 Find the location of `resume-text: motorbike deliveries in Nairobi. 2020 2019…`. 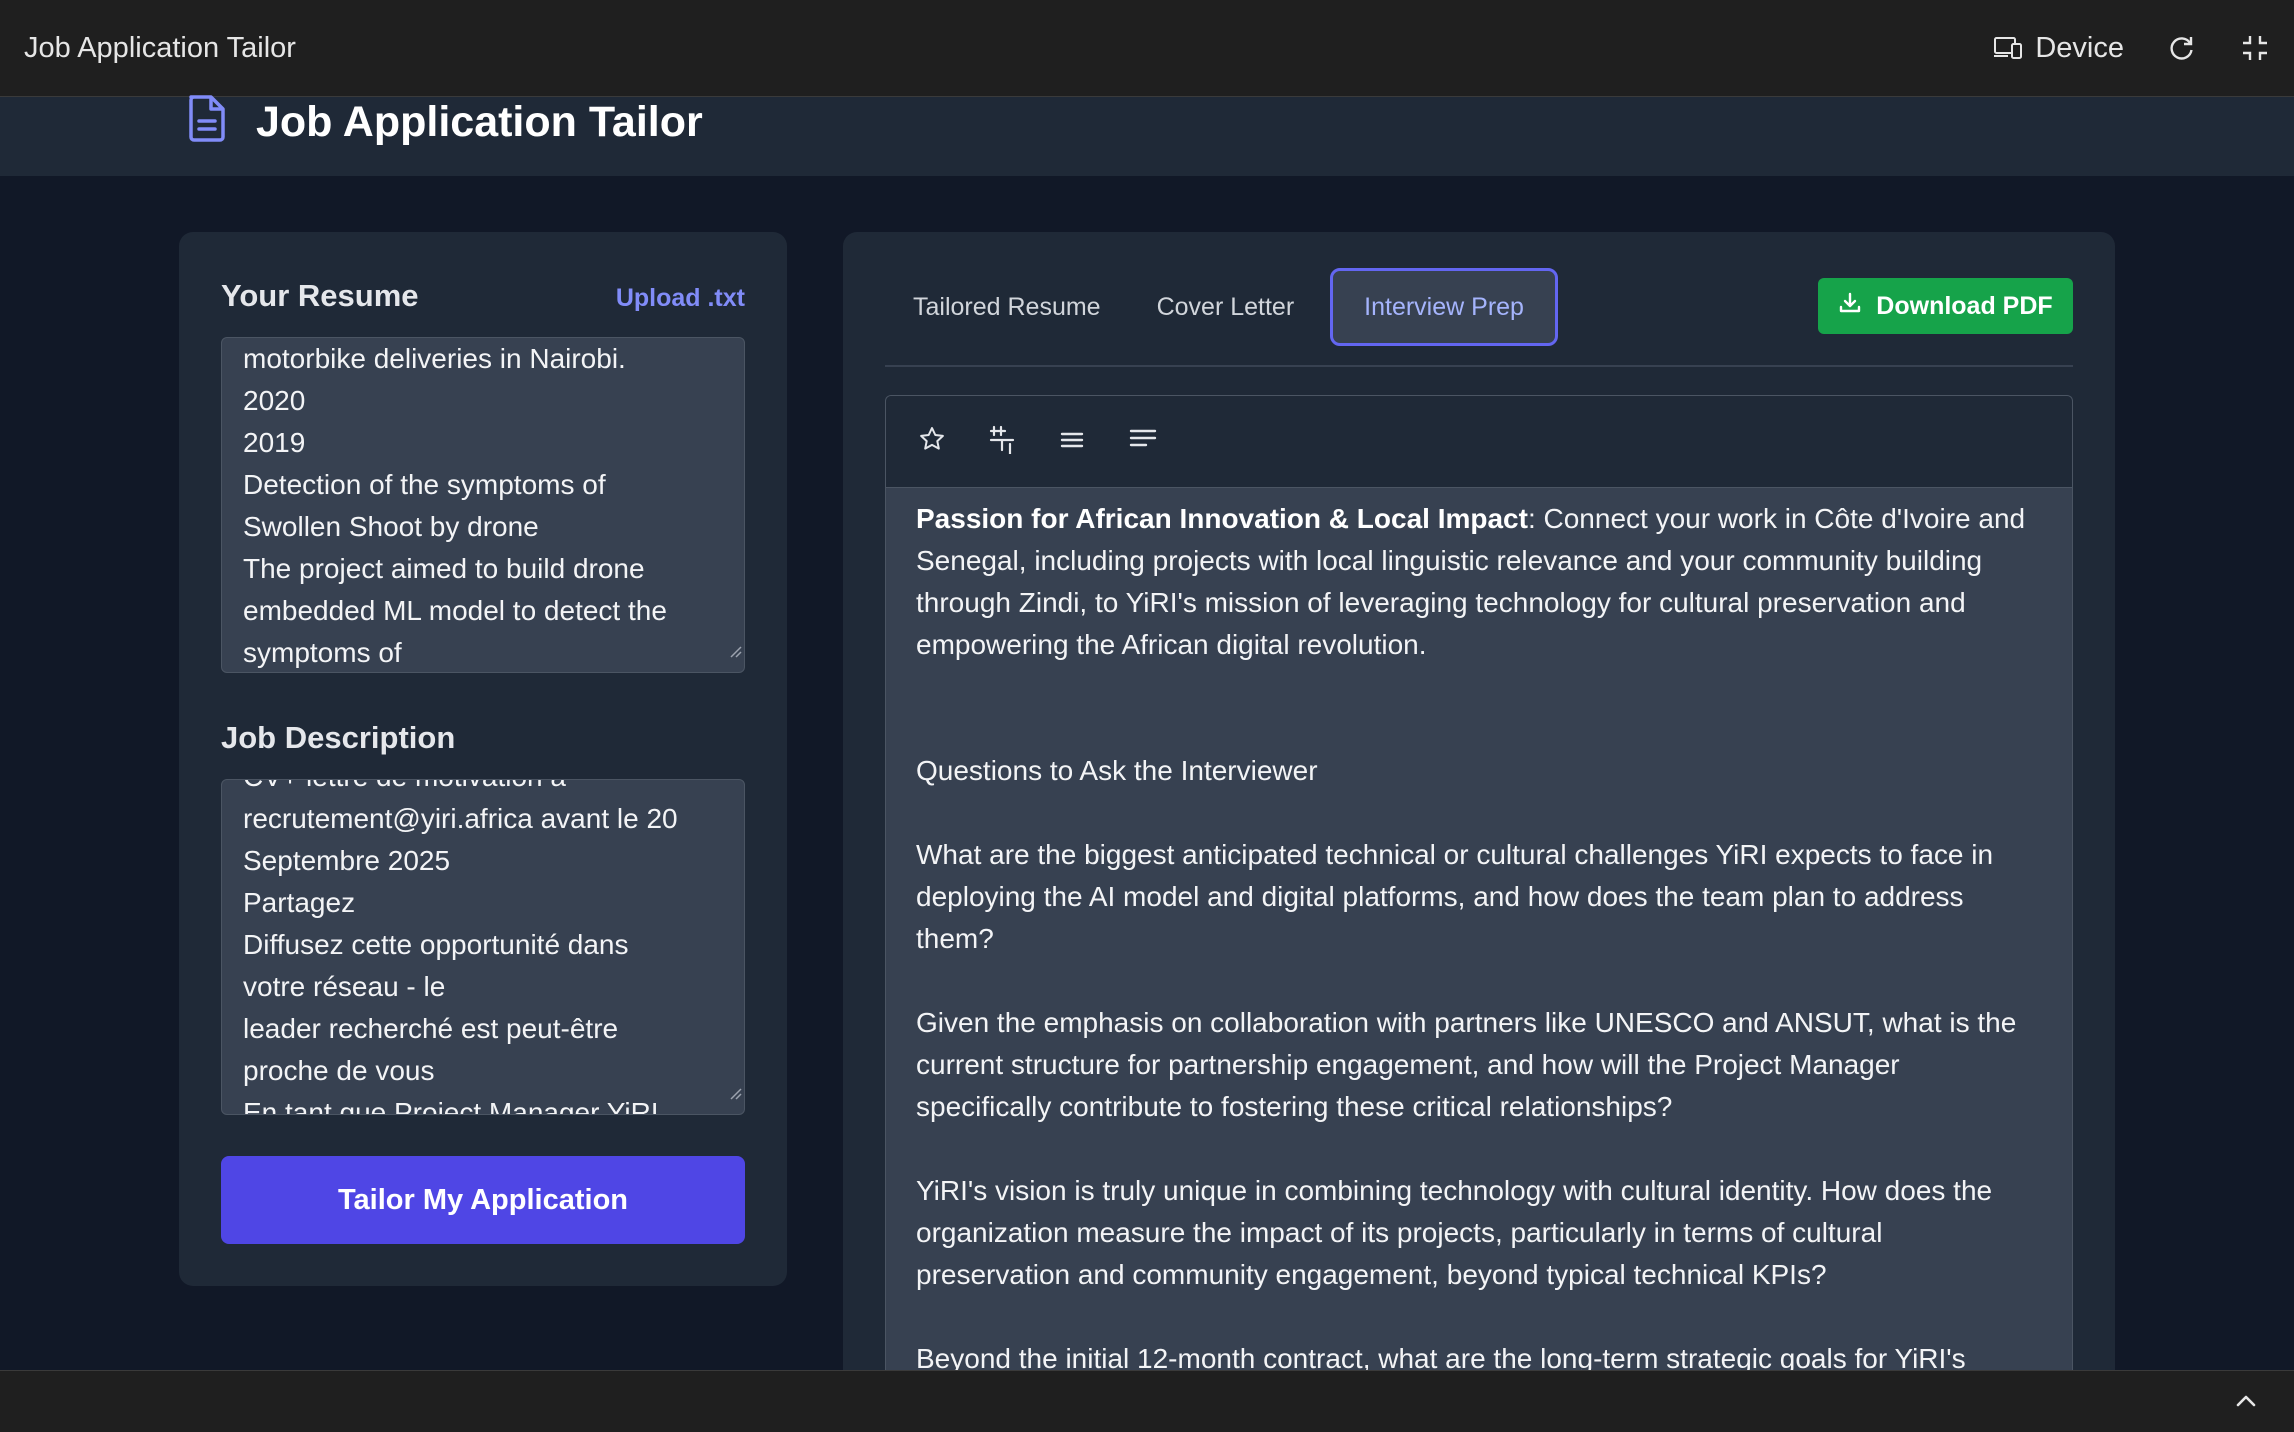

resume-text: motorbike deliveries in Nairobi. 2020 2019… is located at coordinates (483, 505).